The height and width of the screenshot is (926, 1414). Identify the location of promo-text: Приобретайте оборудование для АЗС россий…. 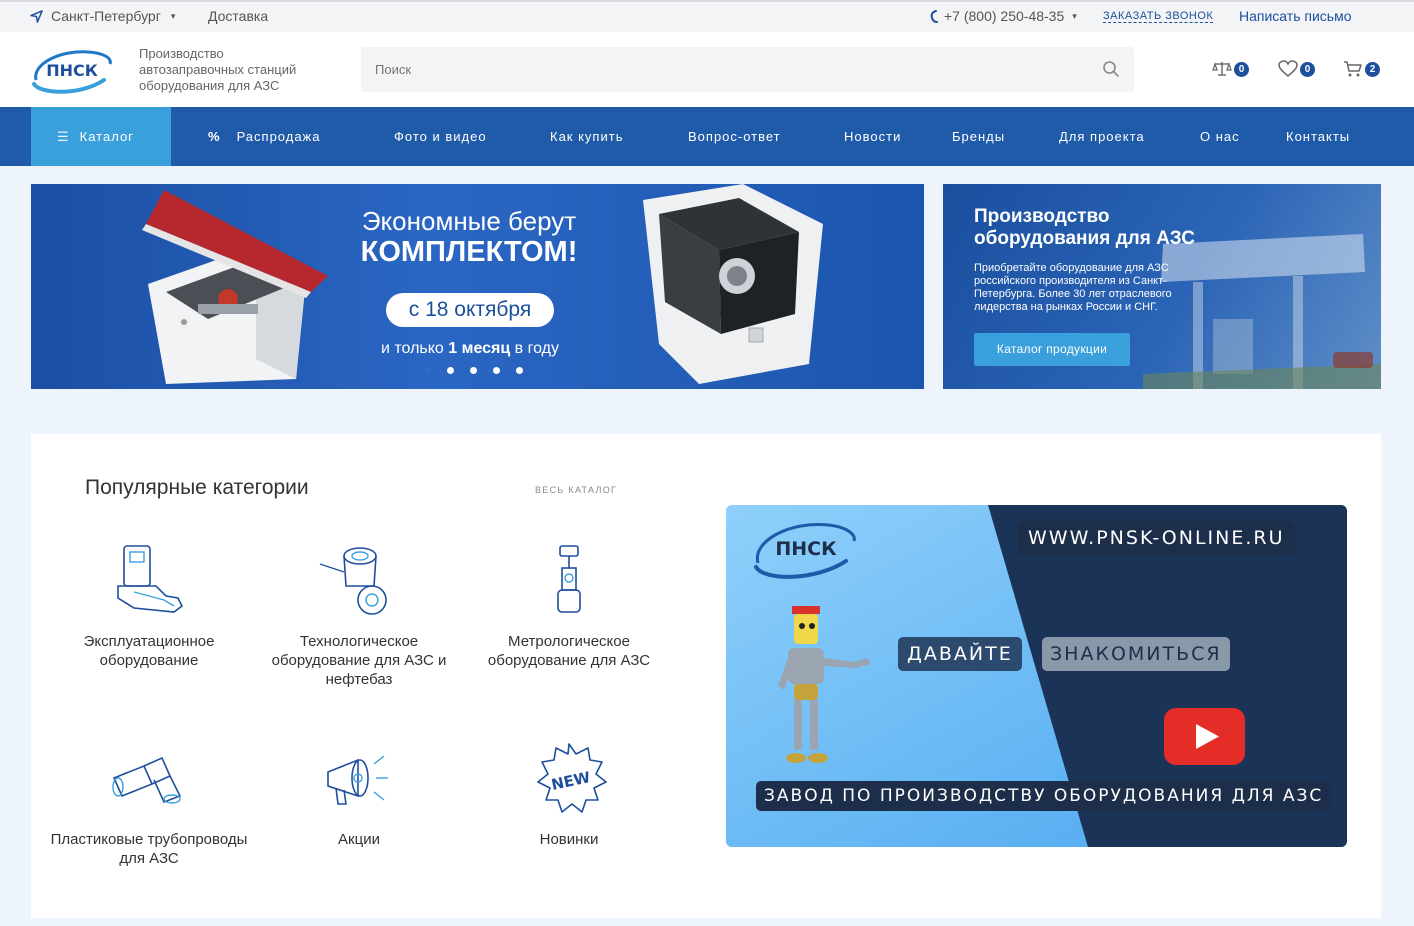
(1073, 287).